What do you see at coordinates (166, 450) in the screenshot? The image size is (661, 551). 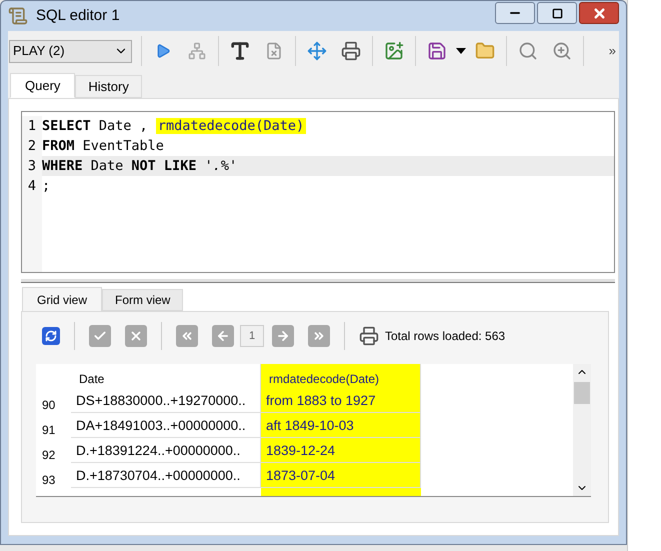 I see `table-cell: D.+18391224..+00000000..` at bounding box center [166, 450].